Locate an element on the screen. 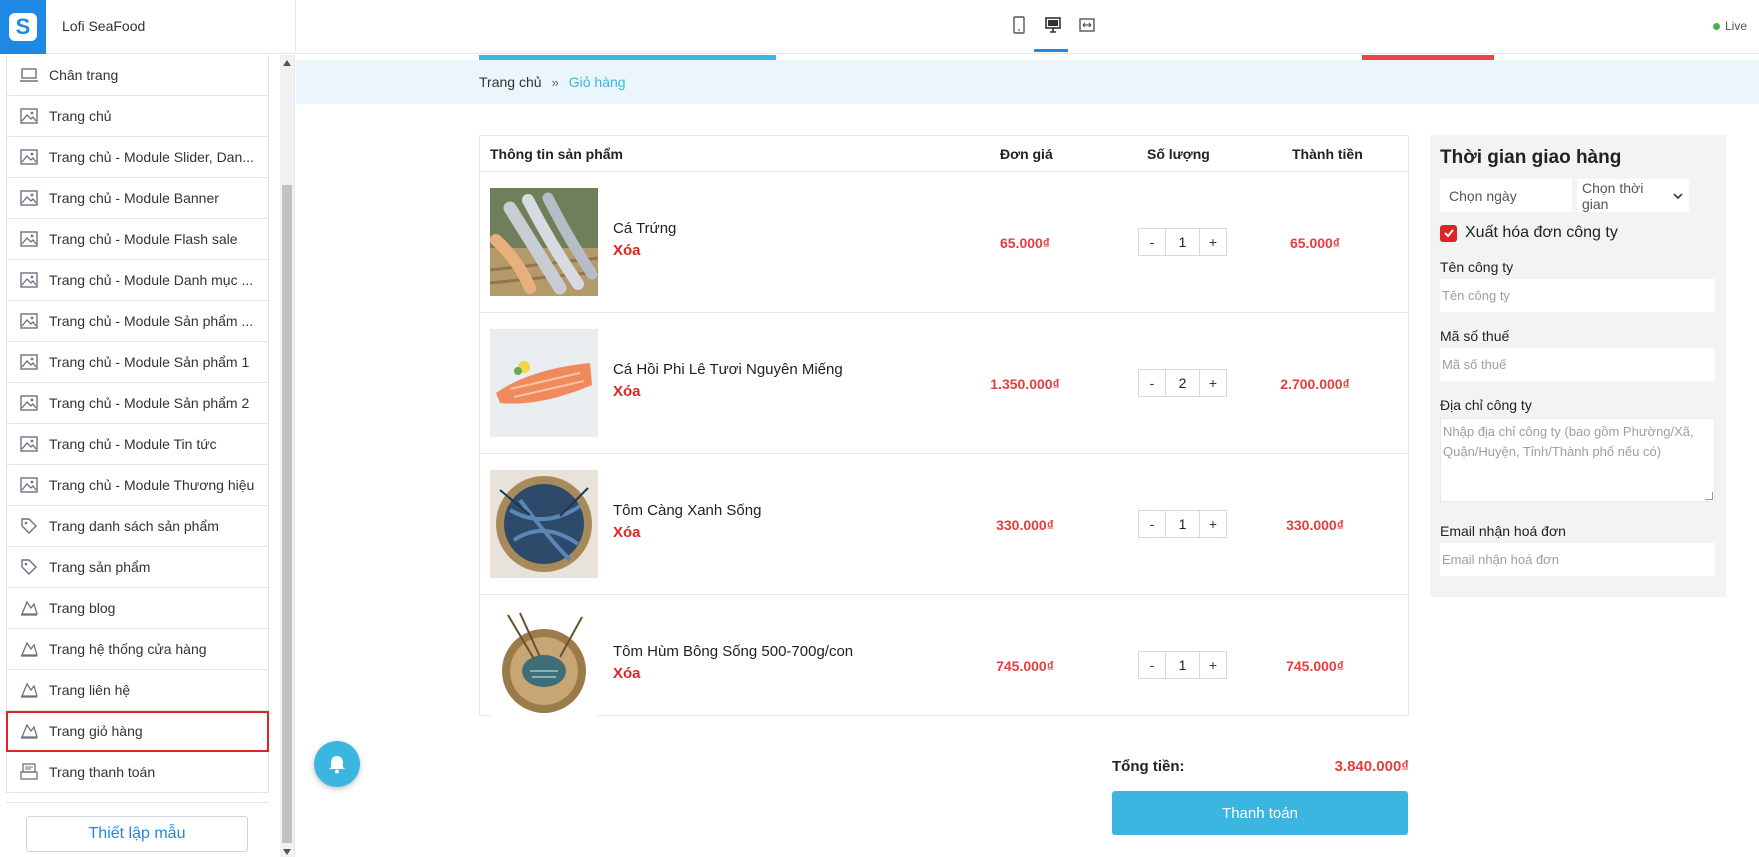 The height and width of the screenshot is (857, 1759). sidebar-item-label: Trang thanh toán is located at coordinates (102, 772).